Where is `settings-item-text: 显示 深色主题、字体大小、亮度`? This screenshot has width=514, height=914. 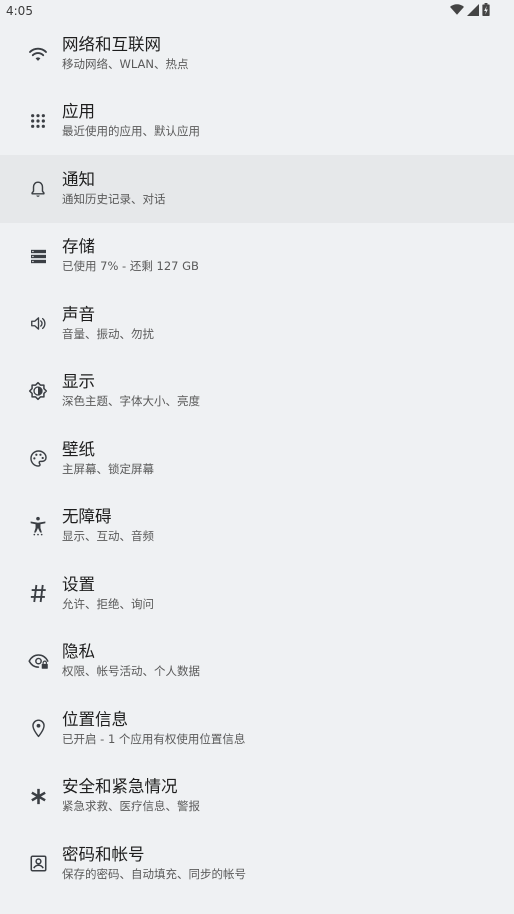 settings-item-text: 显示 深色主题、字体大小、亮度 is located at coordinates (131, 390).